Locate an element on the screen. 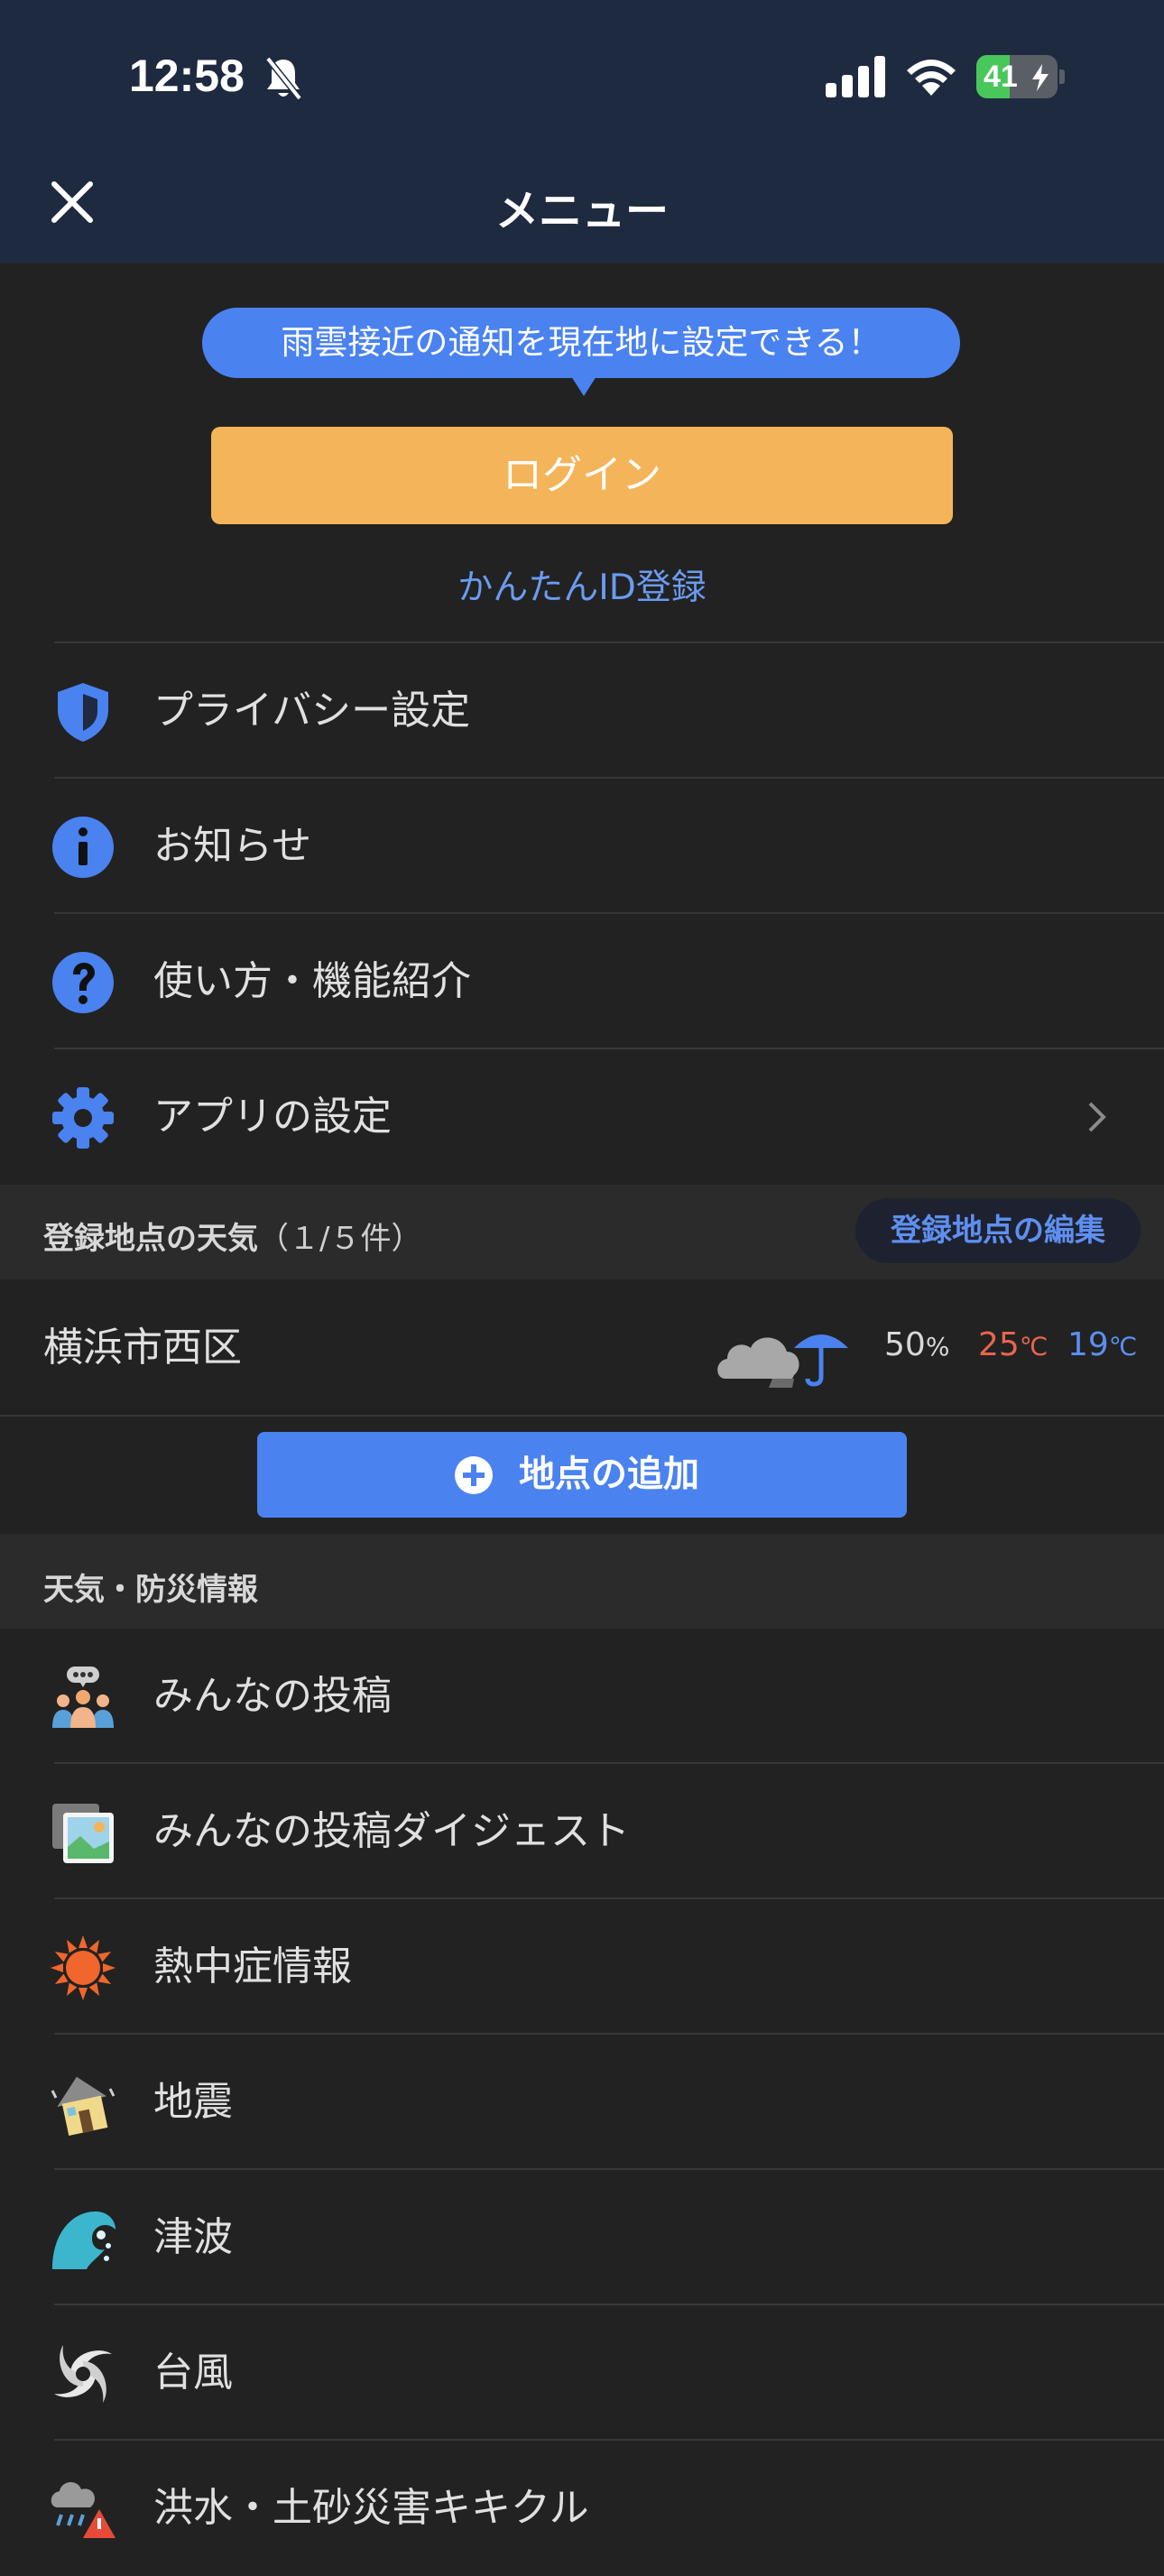 The width and height of the screenshot is (1164, 2576). temp-max: 25℃ is located at coordinates (1013, 1344).